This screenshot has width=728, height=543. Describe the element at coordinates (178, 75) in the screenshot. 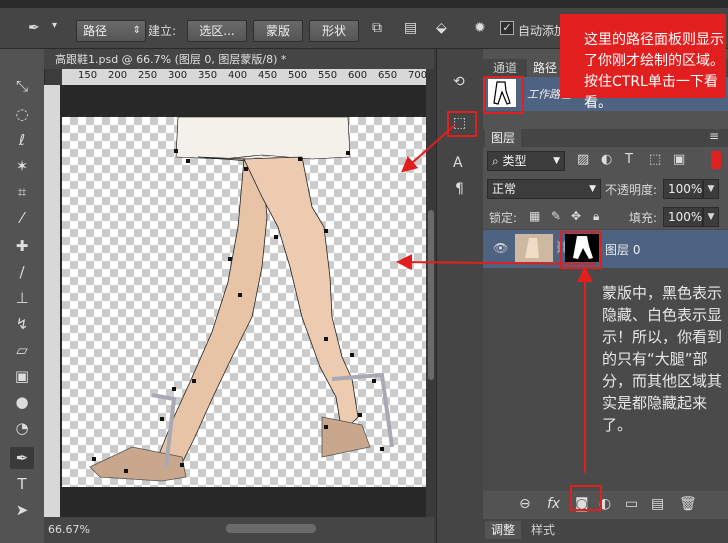

I see `ruler-tick-label: 300` at that location.